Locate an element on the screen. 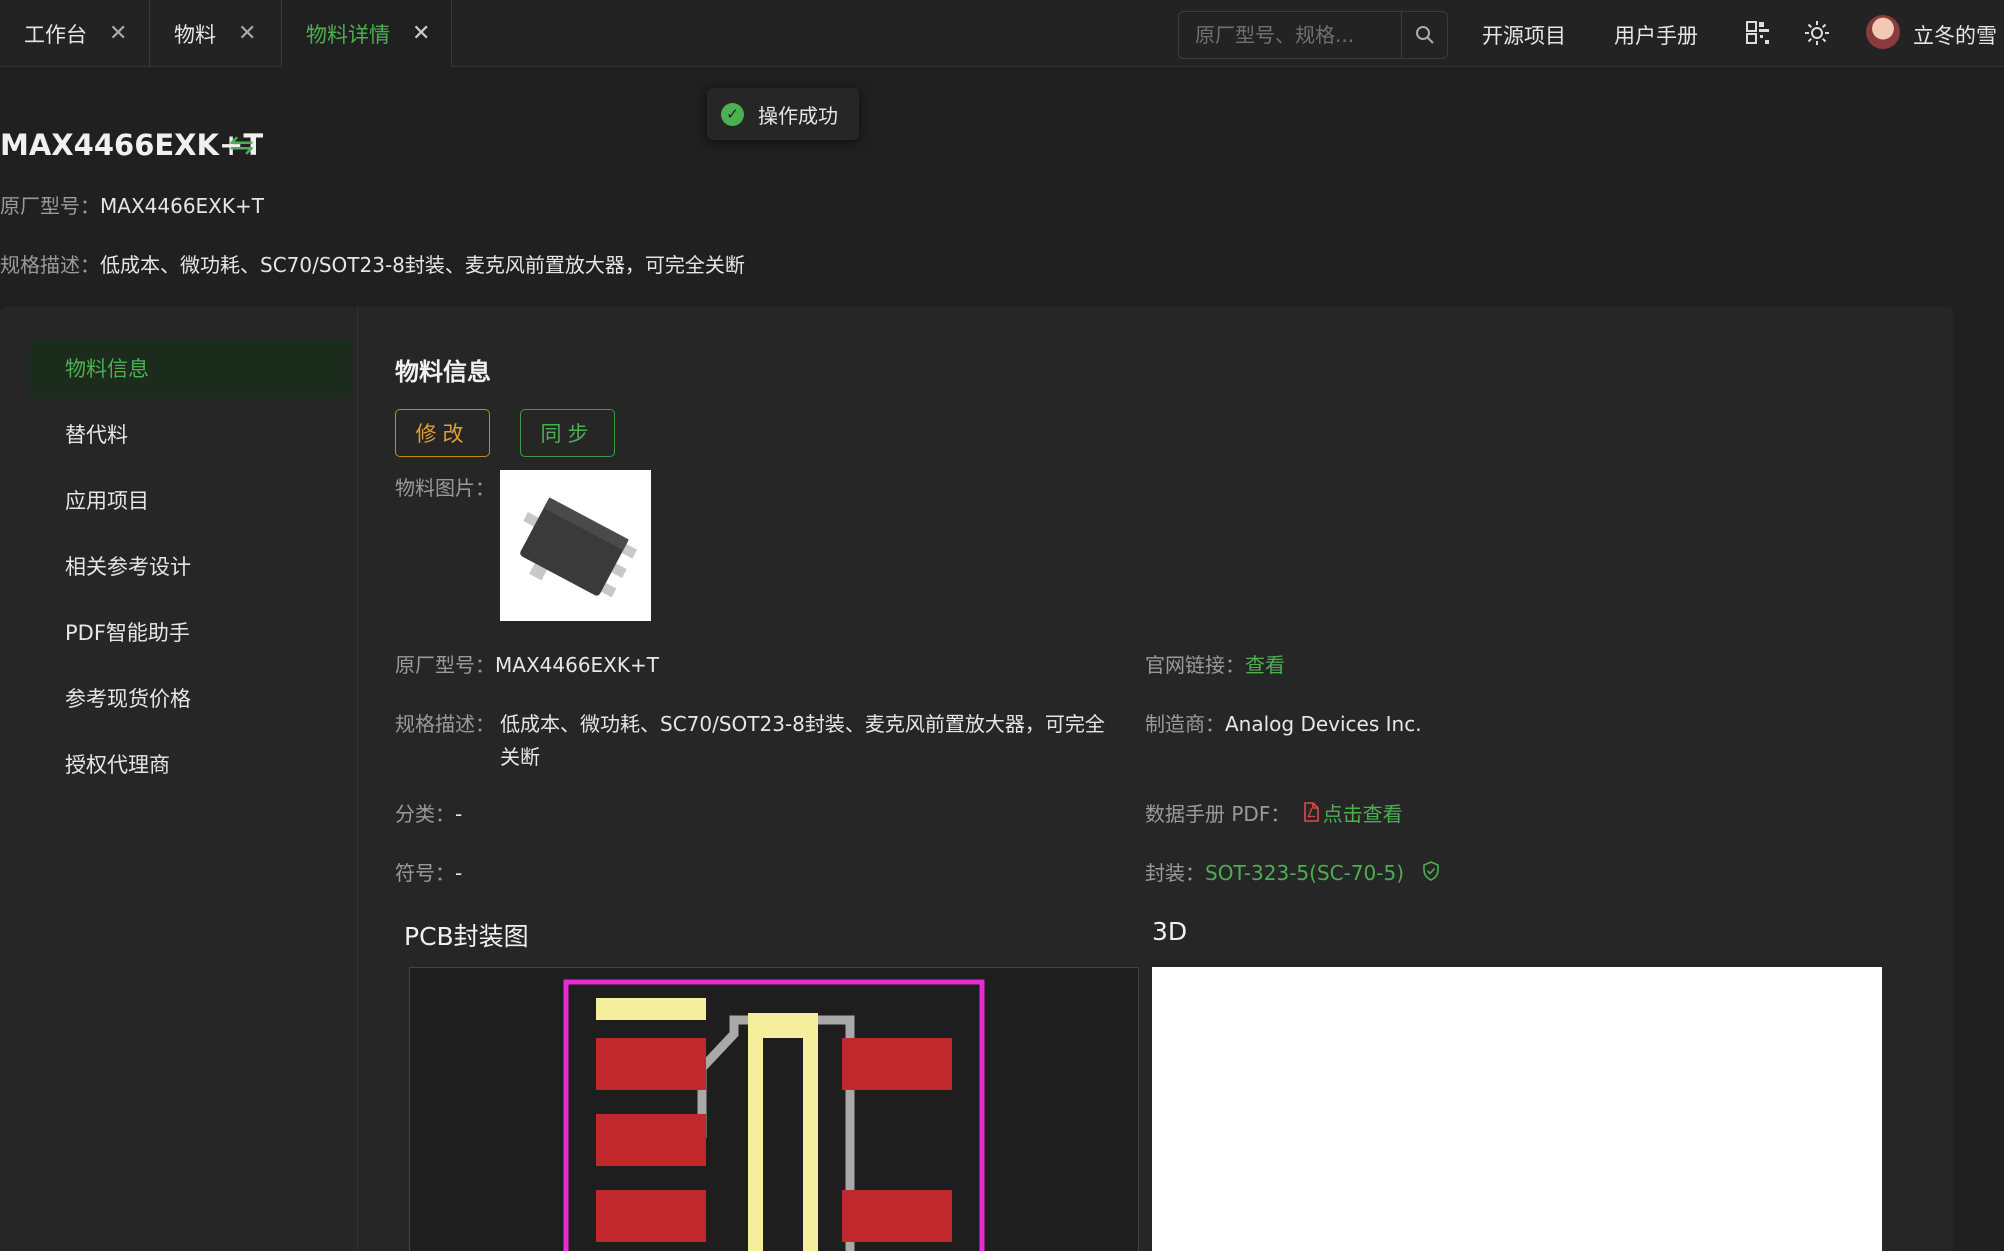 This screenshot has height=1251, width=2004. manufacturer-row: 制造商：Analog Devices Inc. is located at coordinates (1283, 724).